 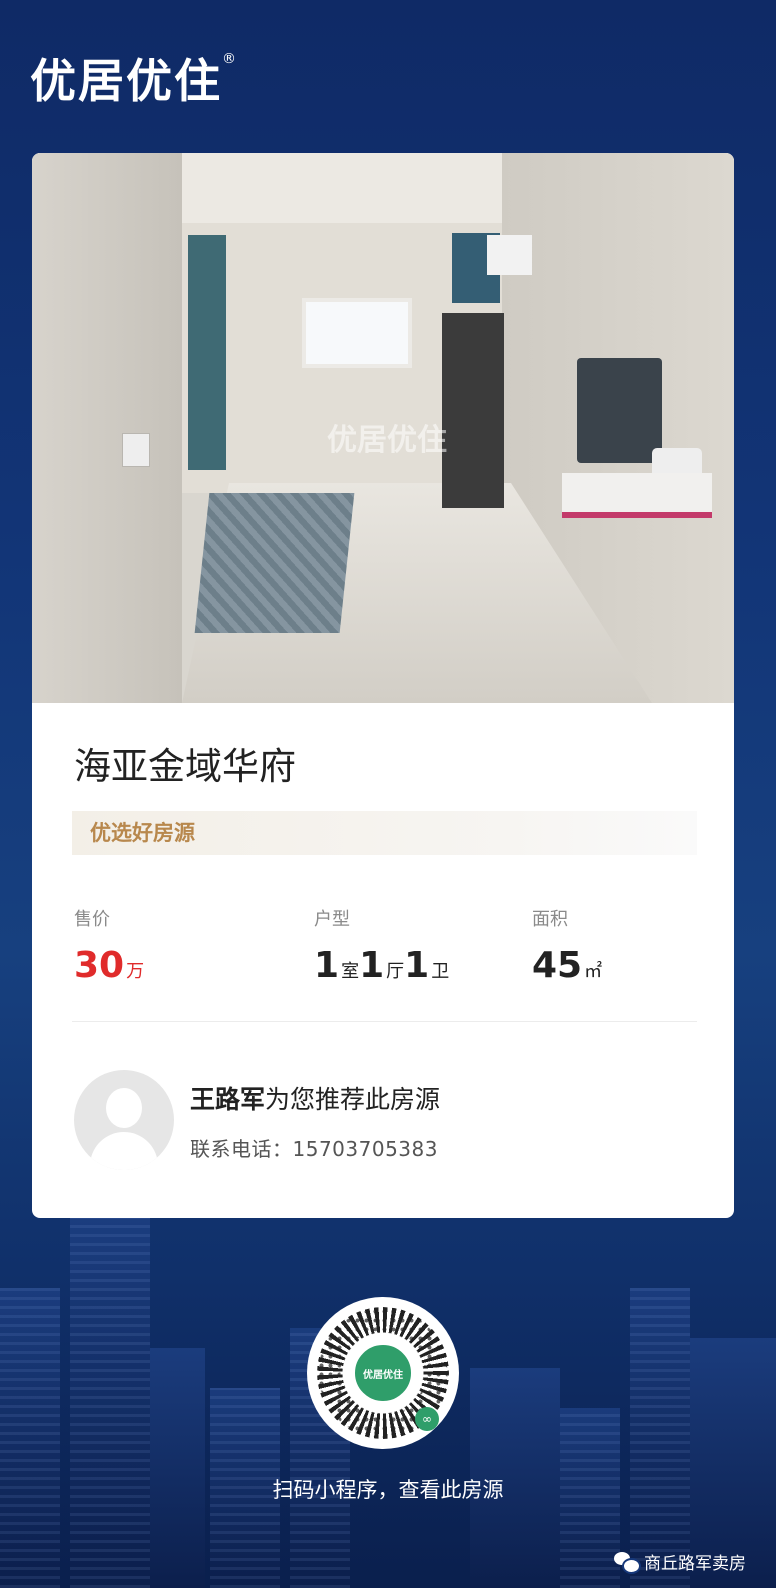 I want to click on layout-stat: 户型 1 室1 厅1 卫, so click(x=381, y=945).